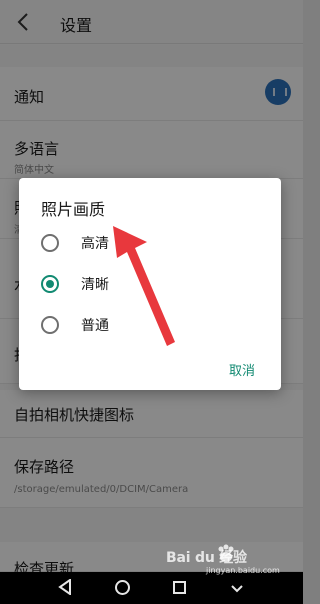  I want to click on baidu-paw-icon, so click(226, 553).